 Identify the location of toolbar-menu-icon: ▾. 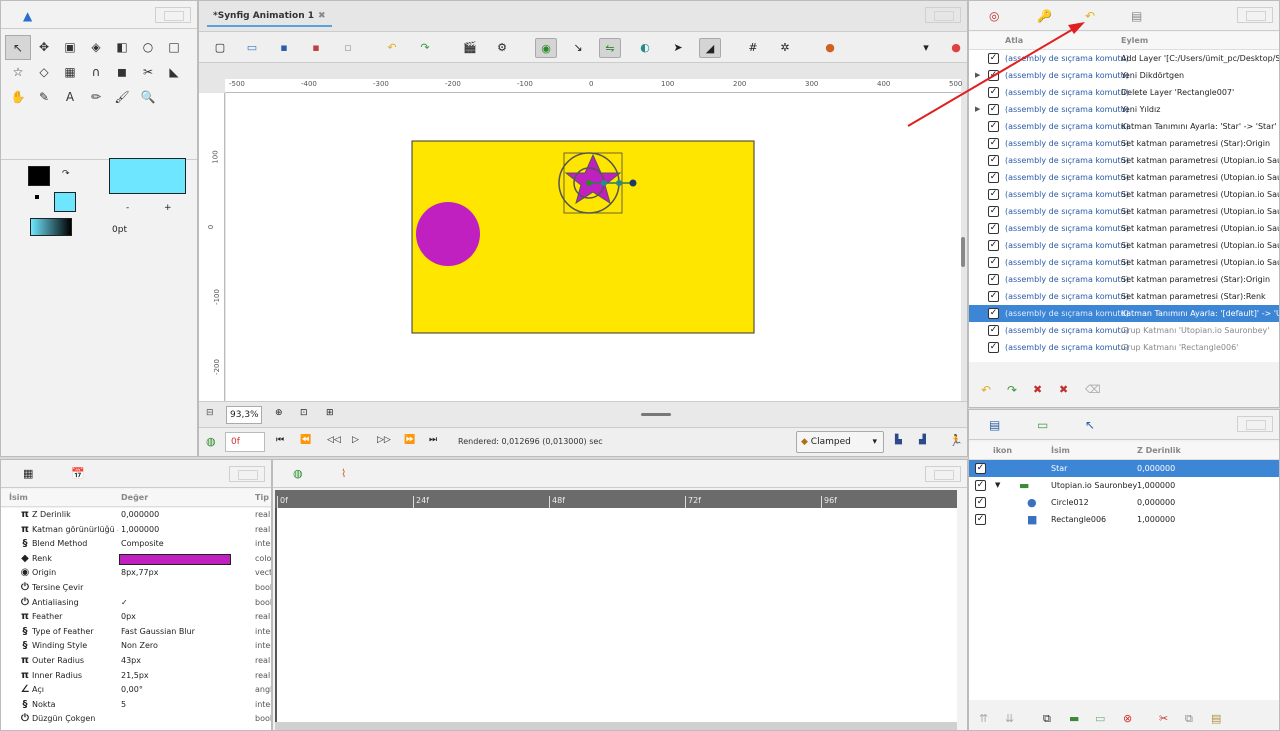
(926, 48).